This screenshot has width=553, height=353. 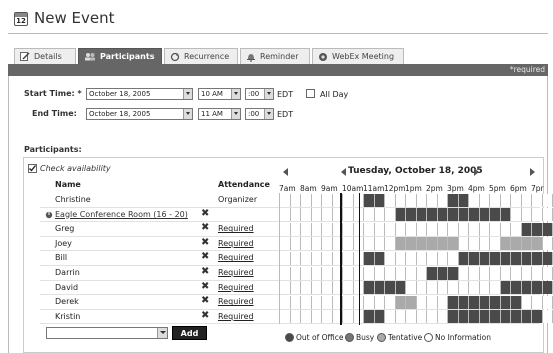 I want to click on legend-label: Busy, so click(x=365, y=337).